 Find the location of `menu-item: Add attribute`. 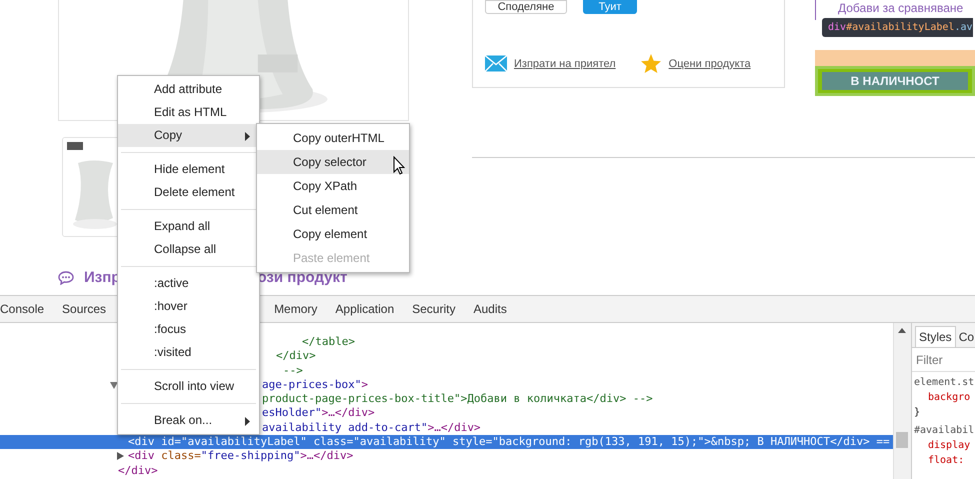

menu-item: Add attribute is located at coordinates (188, 89).